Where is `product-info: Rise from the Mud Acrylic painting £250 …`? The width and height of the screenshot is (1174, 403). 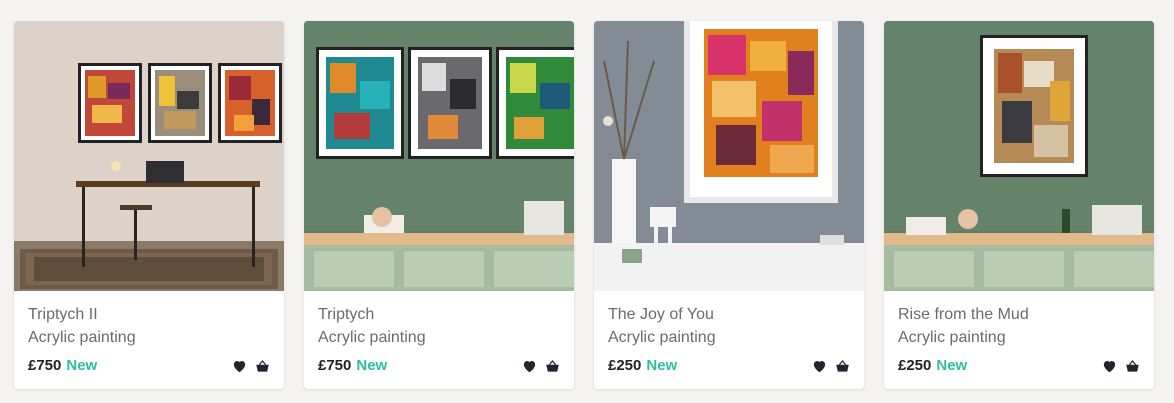 product-info: Rise from the Mud Acrylic painting £250 … is located at coordinates (1019, 340).